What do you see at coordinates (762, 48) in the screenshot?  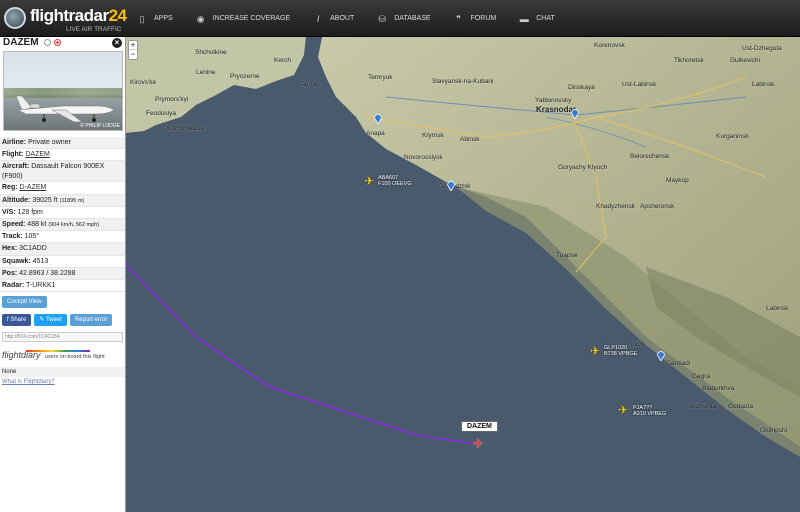 I see `place-label: Ust-Dzheguta` at bounding box center [762, 48].